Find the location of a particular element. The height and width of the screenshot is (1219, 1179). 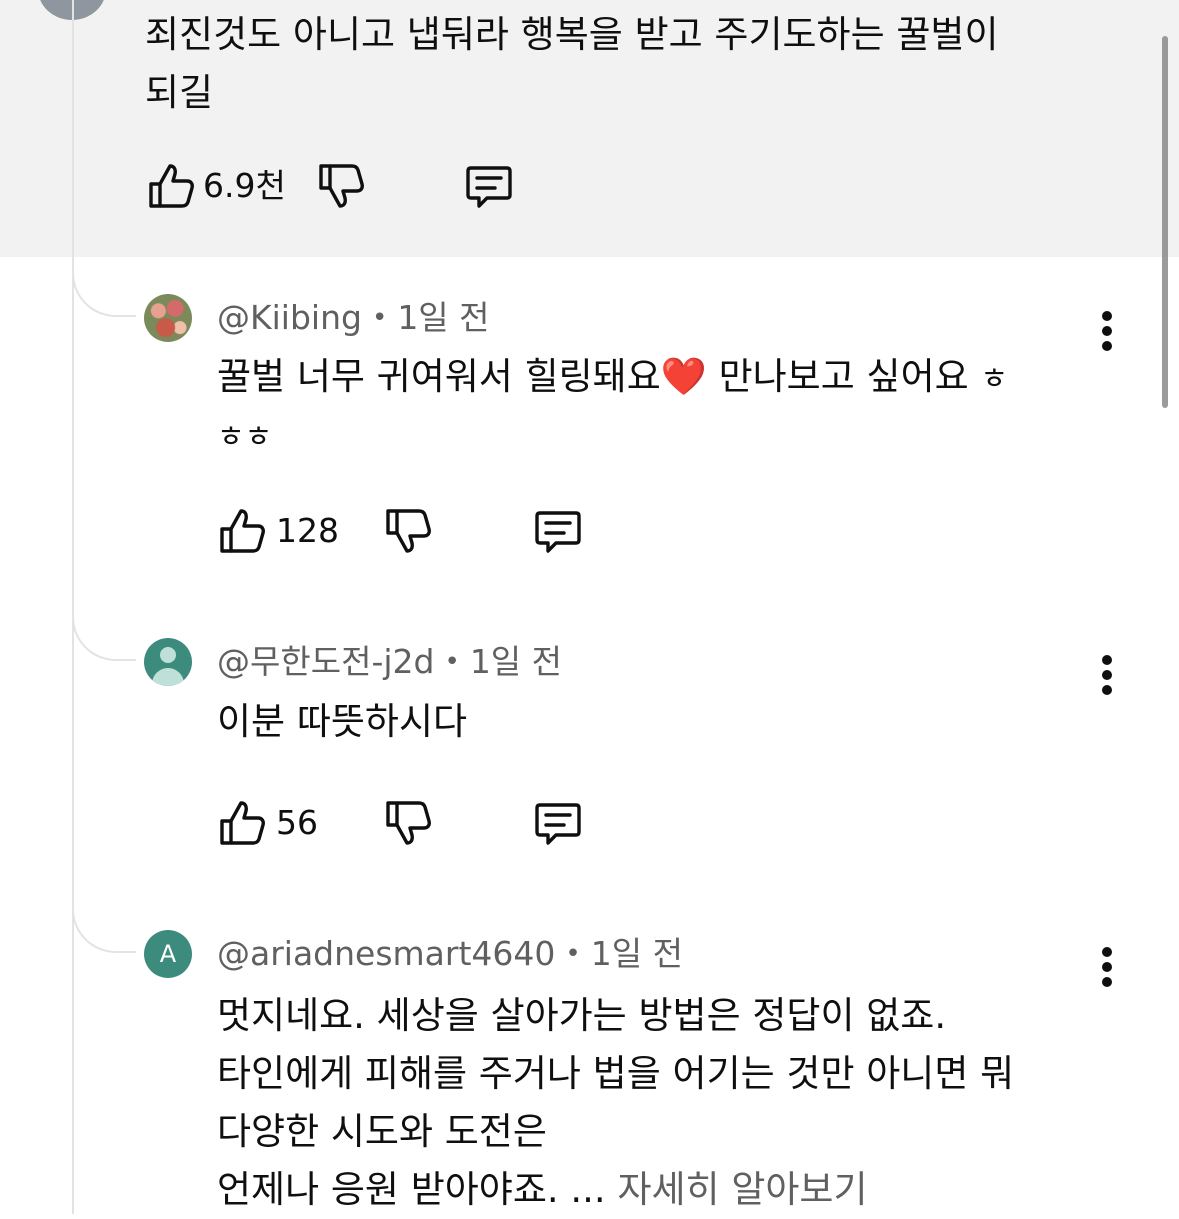

parent-comment-text: 죄진것도 아니고 냅둬라 행복을 받고 주기도하는 꿀벌이 되길 is located at coordinates (572, 64).